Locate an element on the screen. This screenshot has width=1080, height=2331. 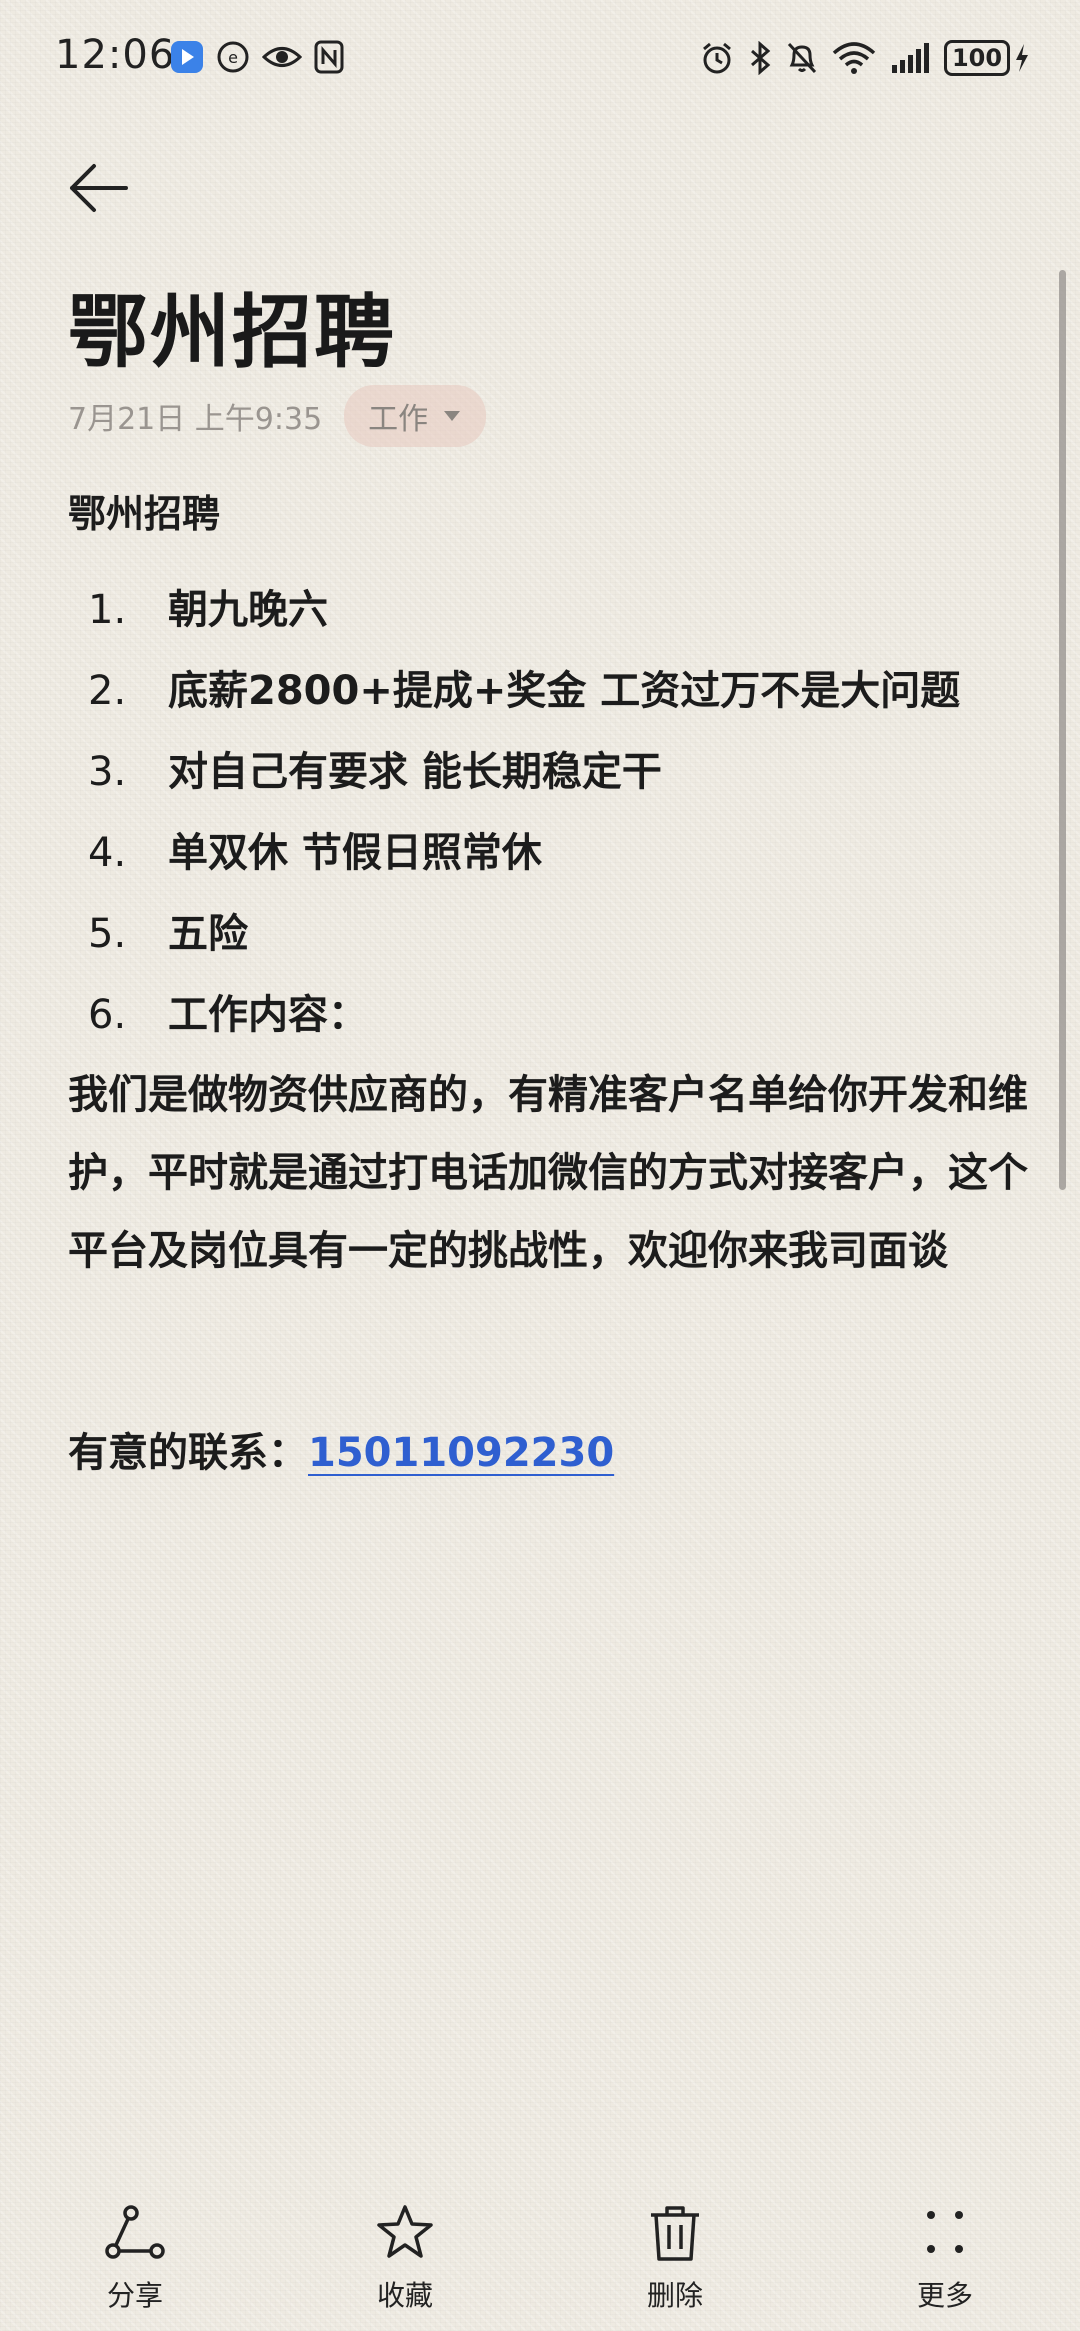
trash-icon is located at coordinates (675, 2233).